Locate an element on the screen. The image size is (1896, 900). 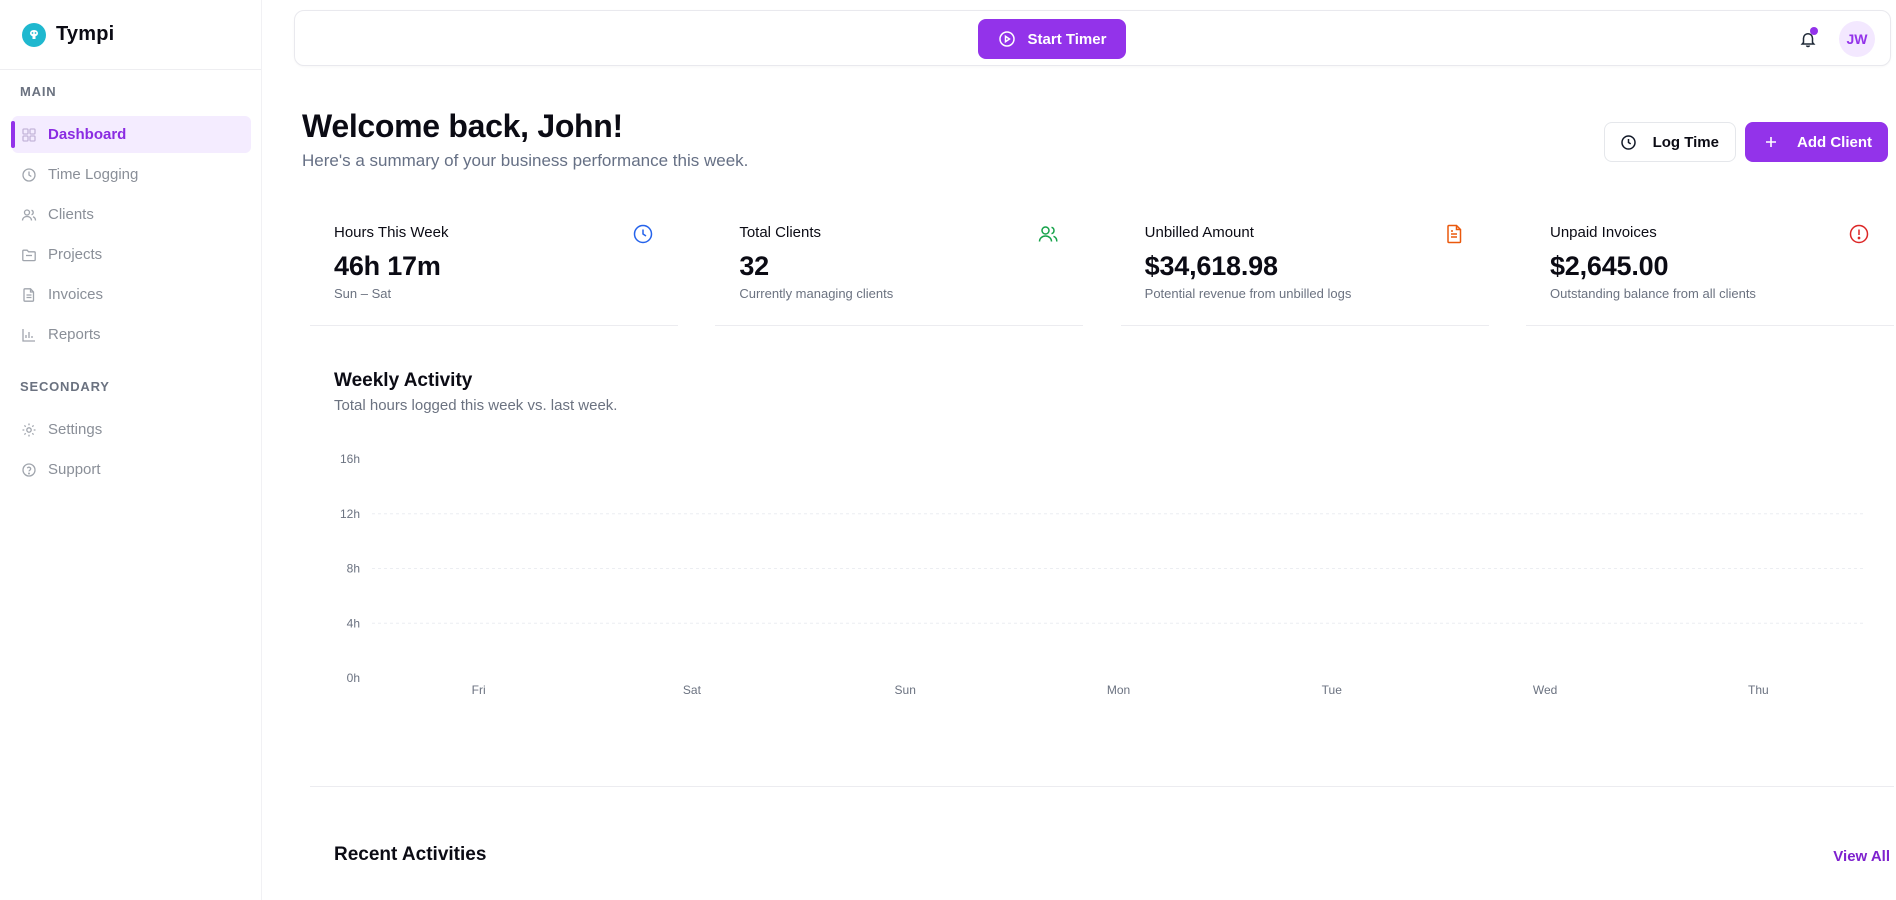
start-timer-label: Start Timer is located at coordinates (1067, 39).